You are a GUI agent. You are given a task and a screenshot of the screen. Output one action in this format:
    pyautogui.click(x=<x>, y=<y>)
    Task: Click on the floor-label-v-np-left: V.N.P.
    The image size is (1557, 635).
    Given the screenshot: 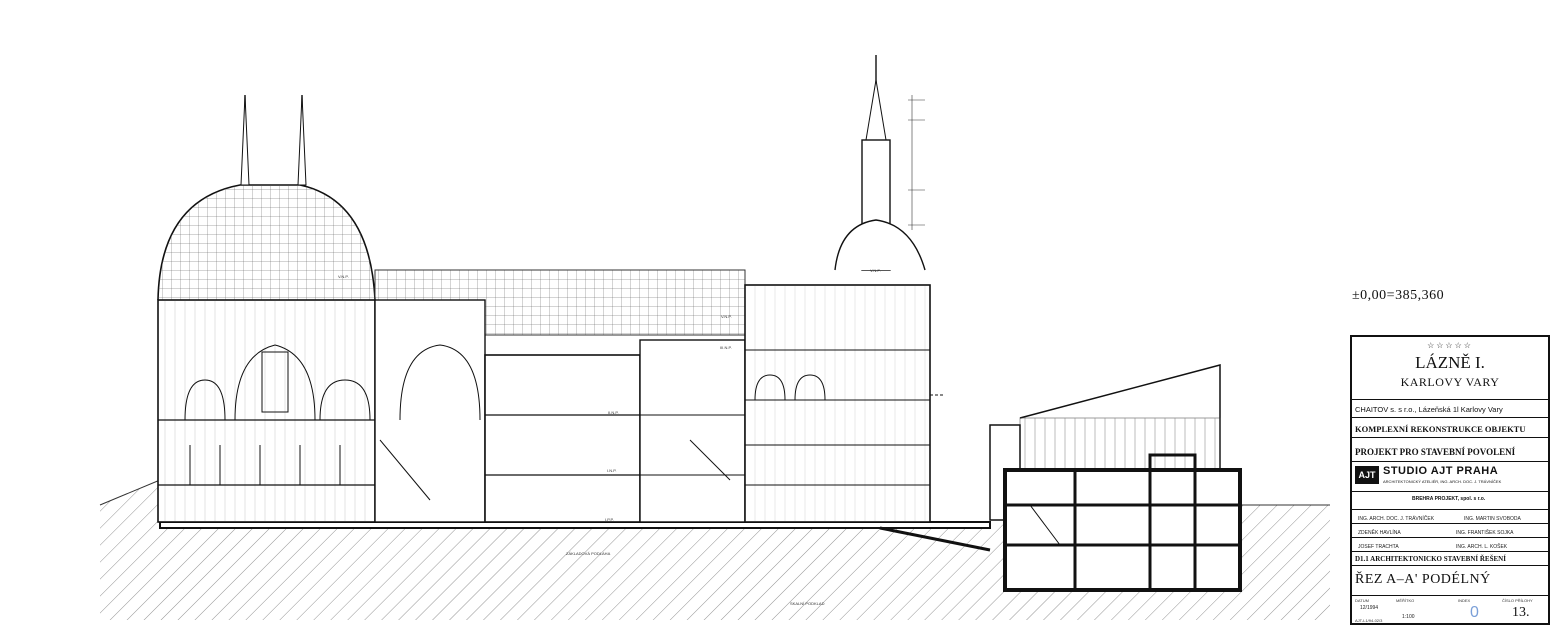 What is the action you would take?
    pyautogui.click(x=343, y=276)
    